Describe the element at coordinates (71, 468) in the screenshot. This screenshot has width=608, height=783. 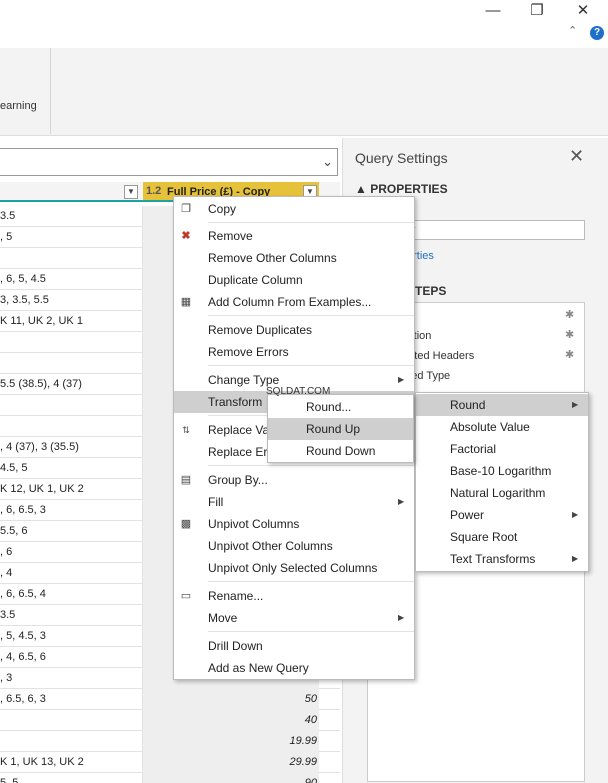
I see `table-cell: 4.5, 5` at that location.